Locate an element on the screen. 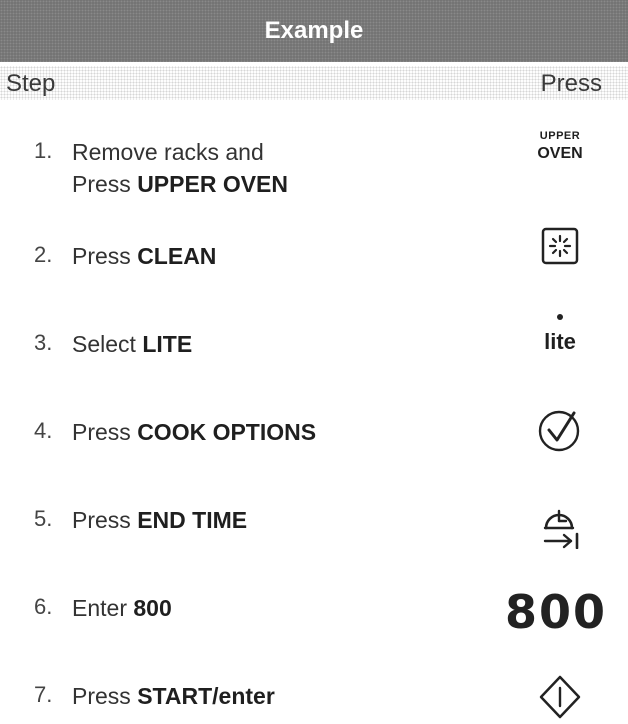  upper-oven-label-line2: OVEN is located at coordinates (560, 153).